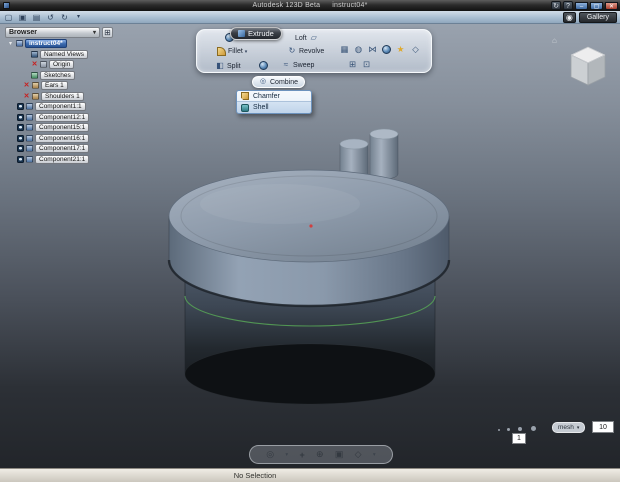 The image size is (620, 482). What do you see at coordinates (350, 5) in the screenshot?
I see `document-title: instruct04*` at bounding box center [350, 5].